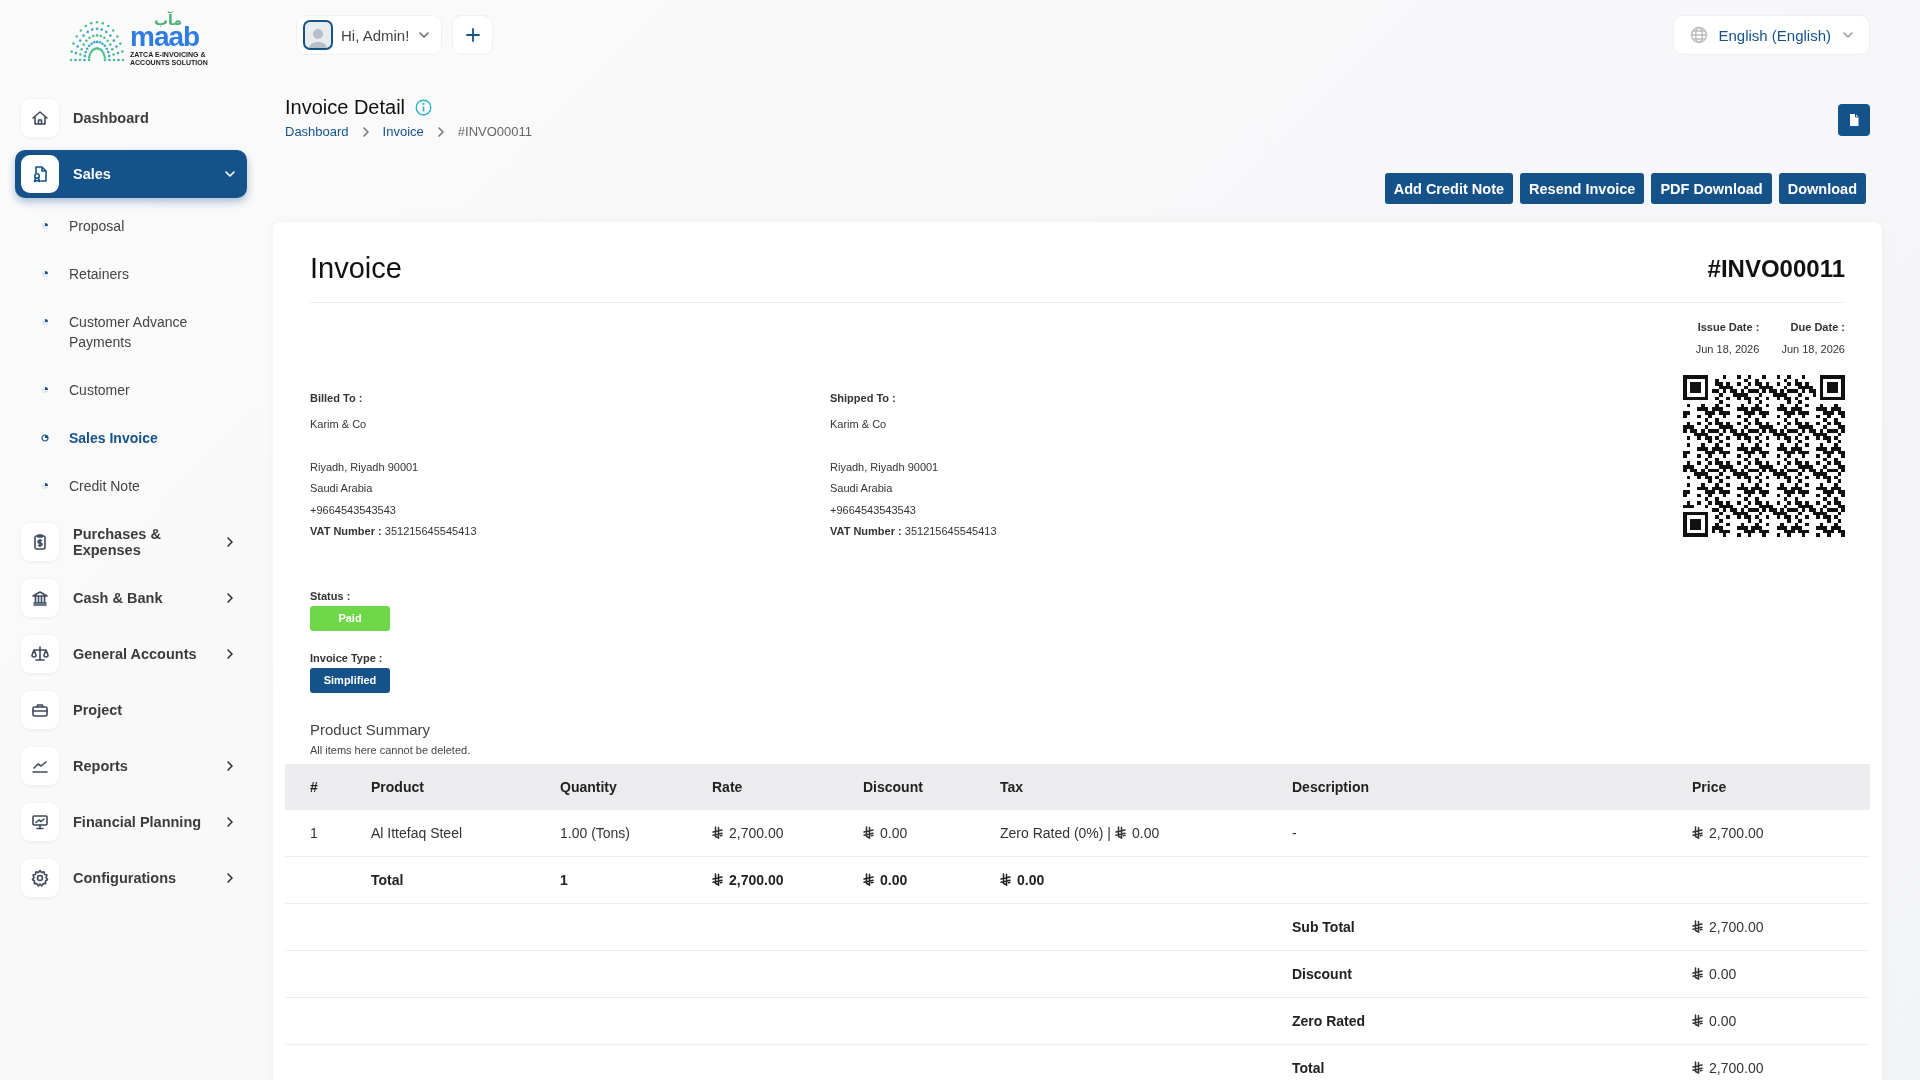 The height and width of the screenshot is (1080, 1920). What do you see at coordinates (40, 598) in the screenshot?
I see `bank-icon` at bounding box center [40, 598].